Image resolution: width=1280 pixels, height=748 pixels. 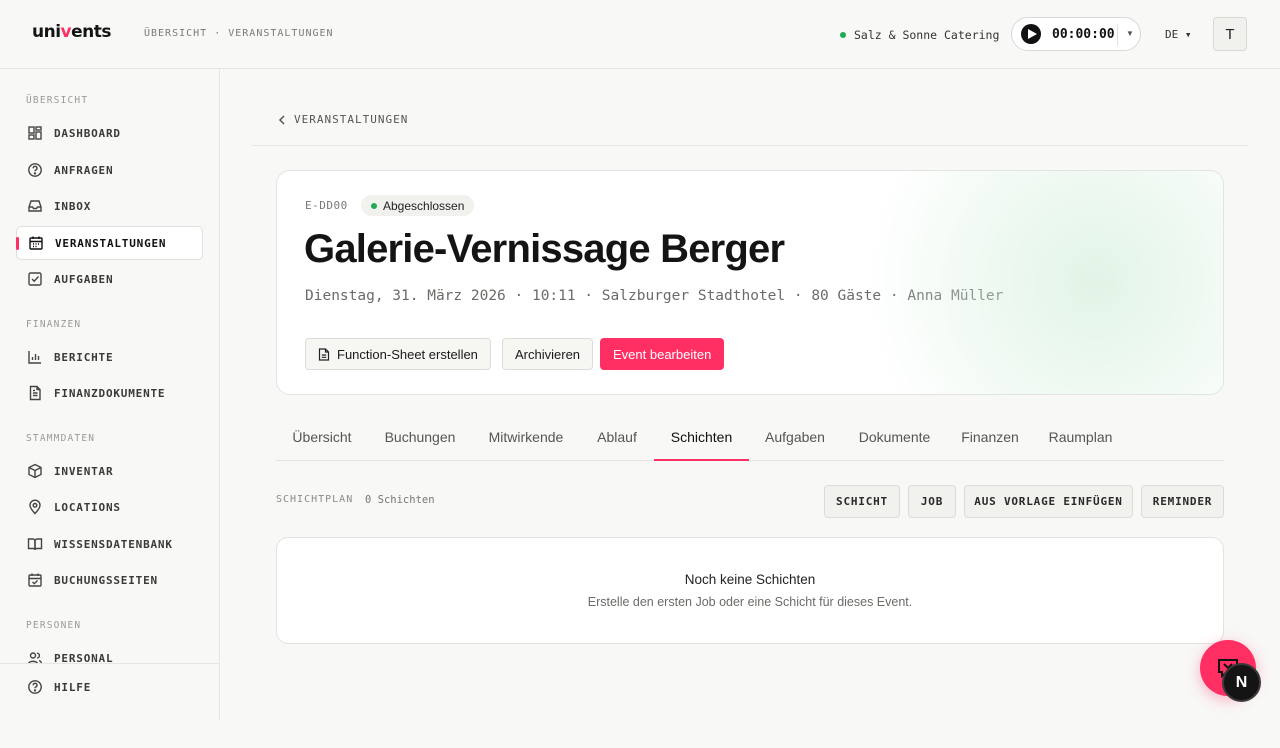 What do you see at coordinates (407, 354) in the screenshot?
I see `button-label: Function-Sheet erstellen` at bounding box center [407, 354].